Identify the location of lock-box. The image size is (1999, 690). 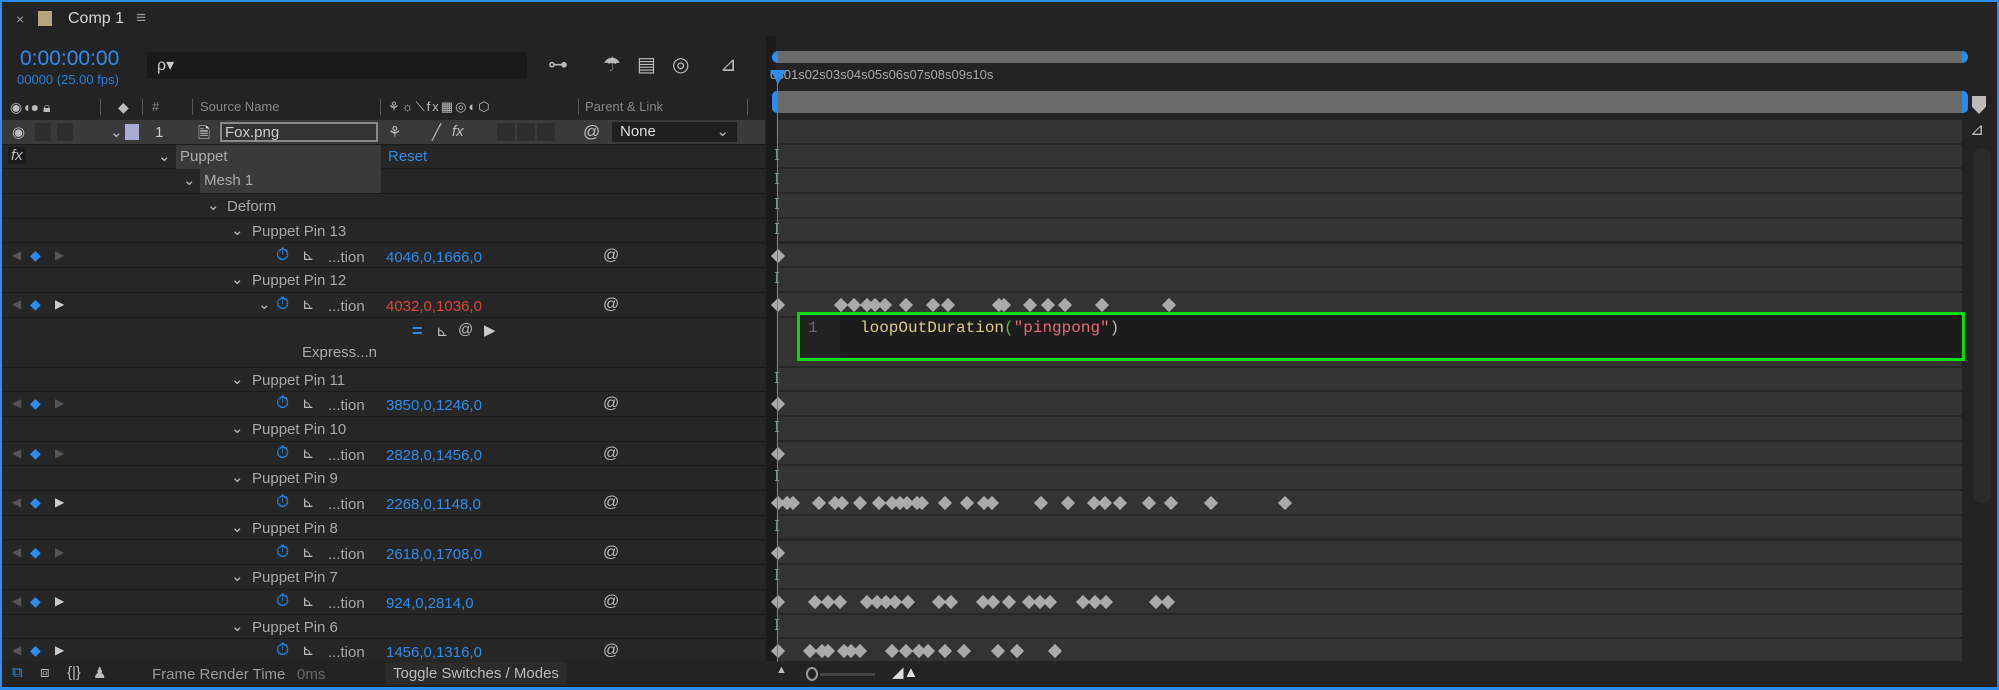
(65, 132).